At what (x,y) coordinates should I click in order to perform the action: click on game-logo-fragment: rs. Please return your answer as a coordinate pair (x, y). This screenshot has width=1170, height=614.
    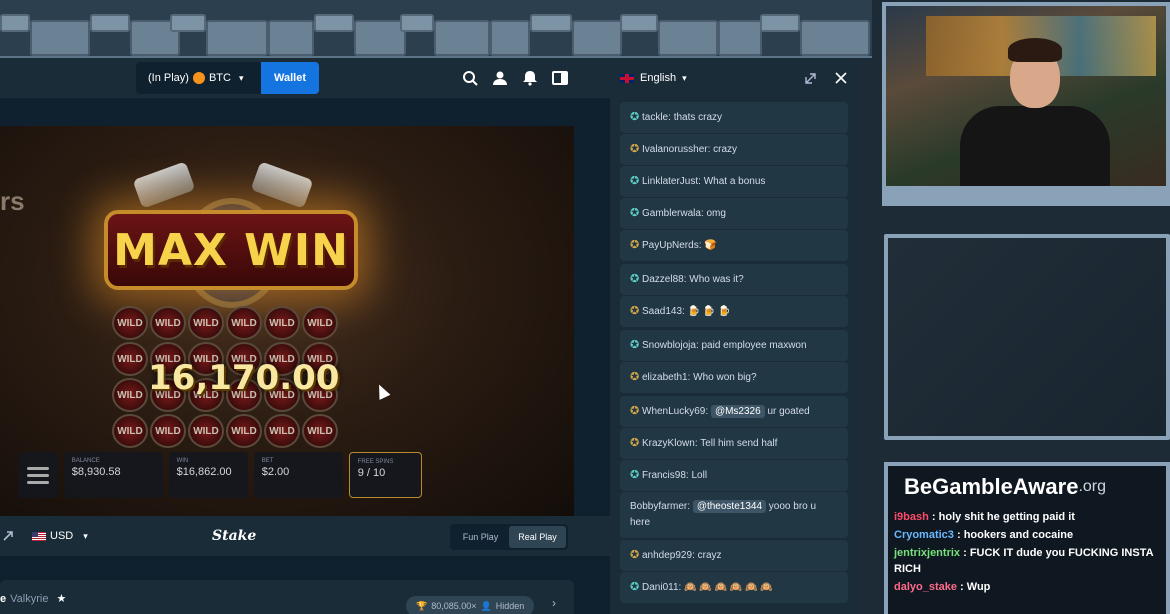
    Looking at the image, I should click on (12, 201).